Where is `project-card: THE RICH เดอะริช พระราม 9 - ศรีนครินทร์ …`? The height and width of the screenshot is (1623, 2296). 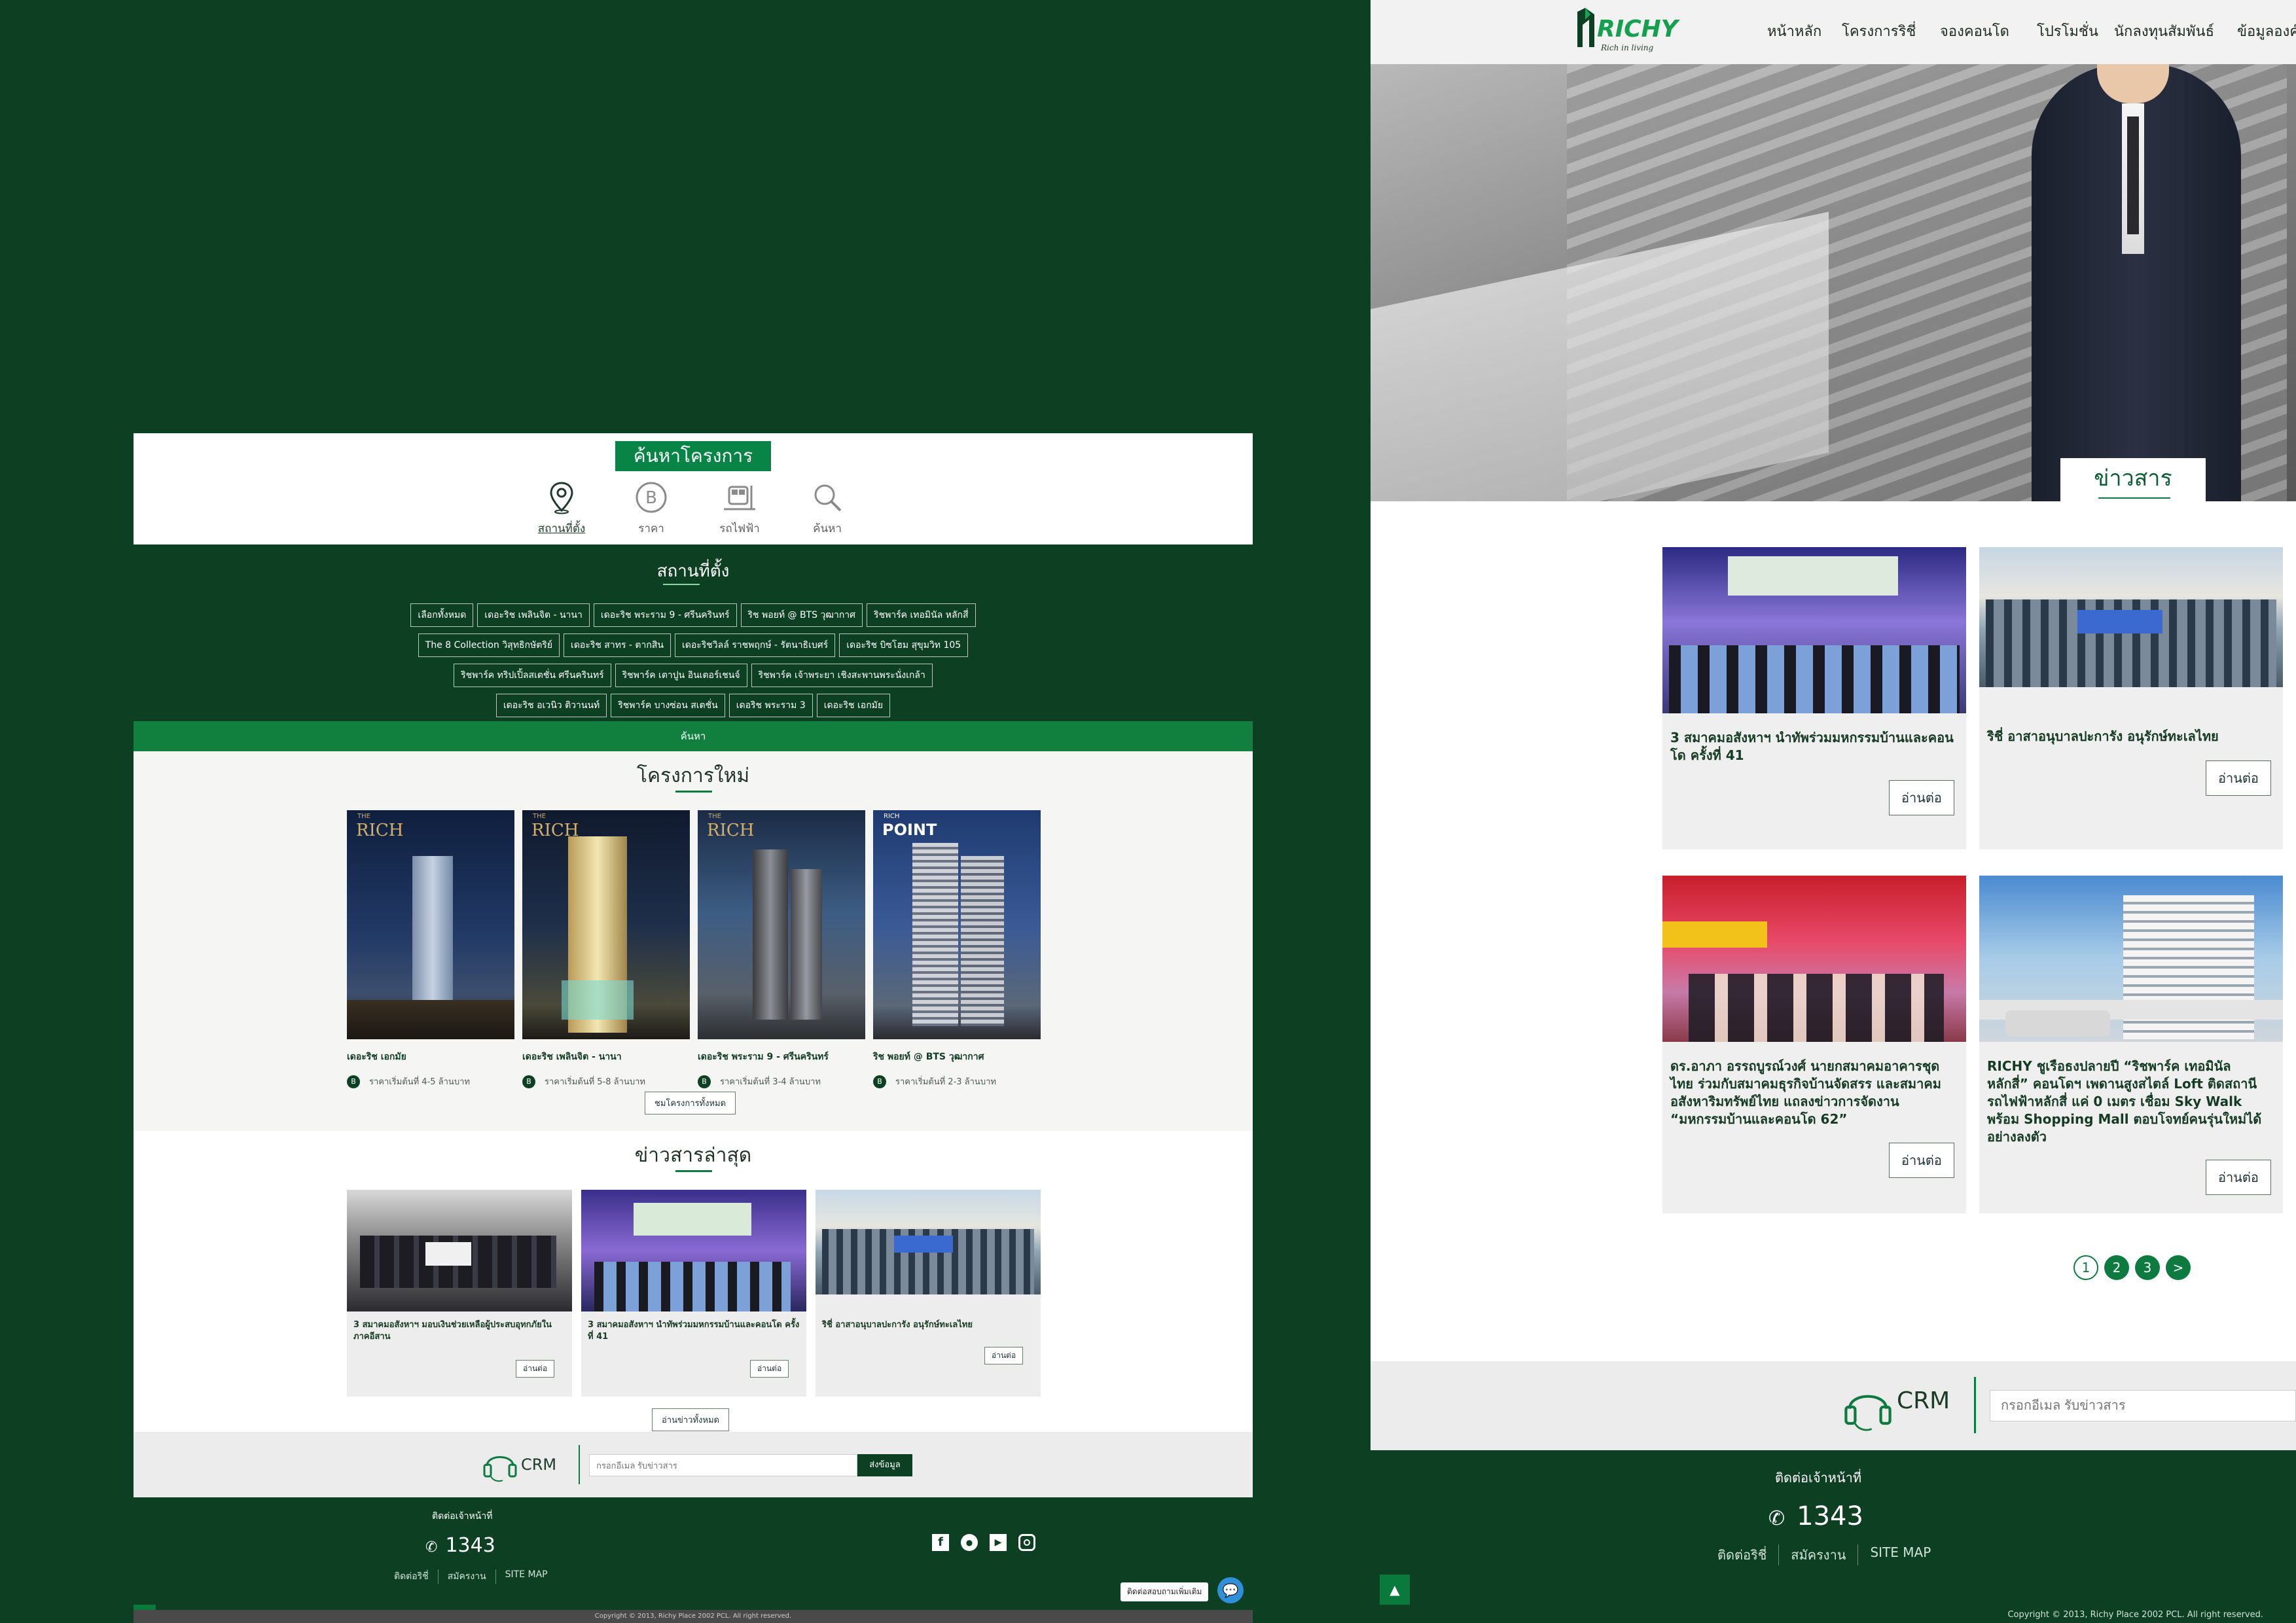 project-card: THE RICH เดอะริช พระราม 9 - ศรีนครินทร์ … is located at coordinates (782, 949).